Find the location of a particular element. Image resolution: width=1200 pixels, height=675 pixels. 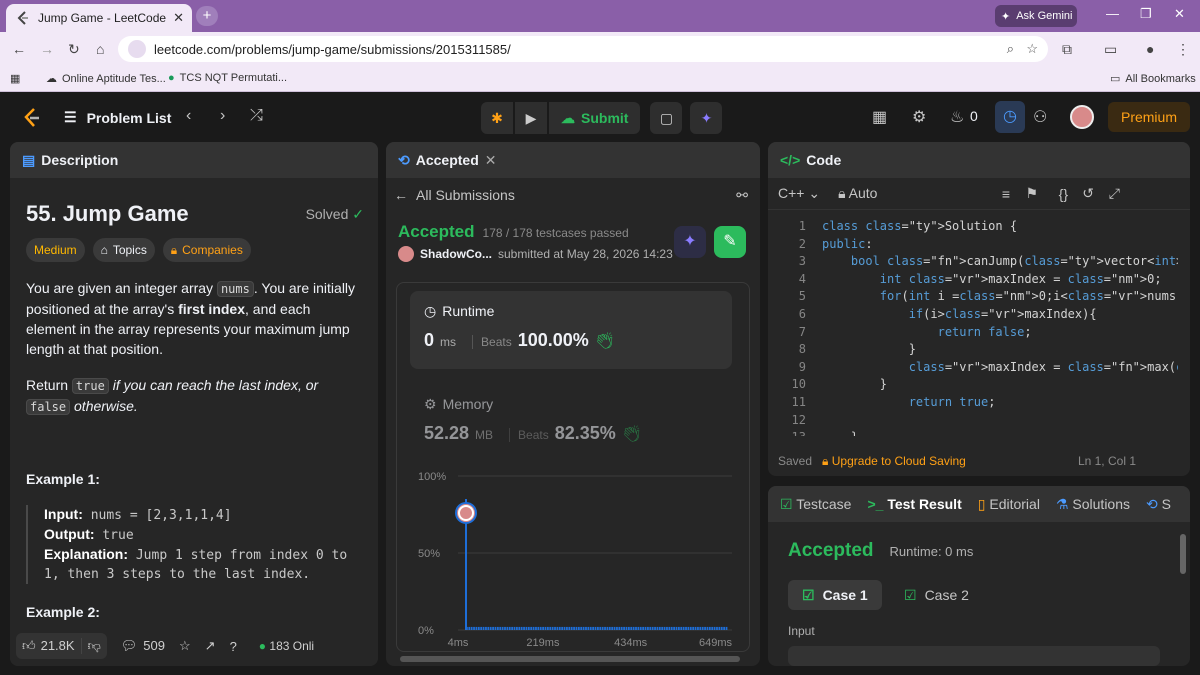

help-icon: ? is located at coordinates (233, 646).